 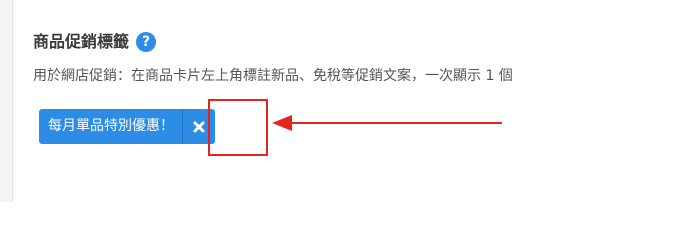 I want to click on section-description: 用於網店促銷：在商品卡片左上角標註新品、免稅等促銷文案，一次顯示 1 個, so click(x=273, y=76).